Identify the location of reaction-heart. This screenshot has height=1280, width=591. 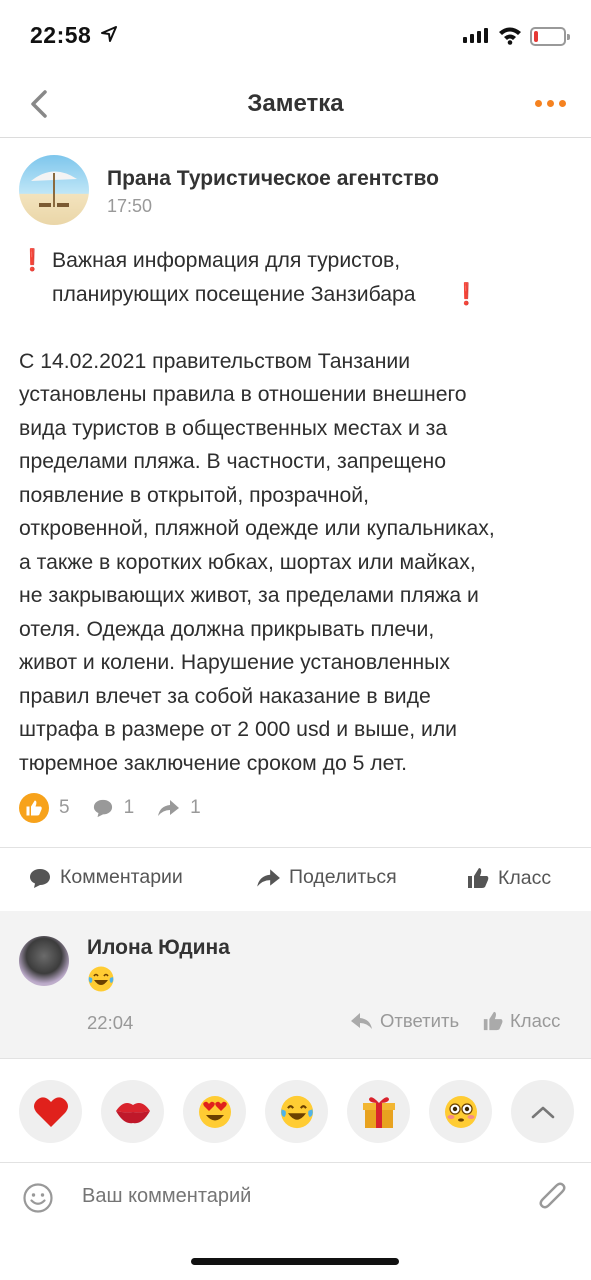
(50, 1111).